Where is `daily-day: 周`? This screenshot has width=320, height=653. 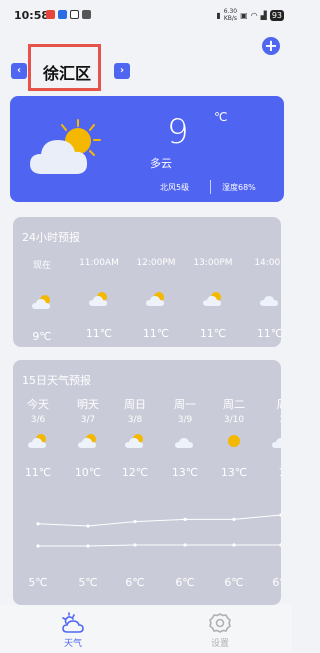
daily-day: 周 is located at coordinates (269, 404).